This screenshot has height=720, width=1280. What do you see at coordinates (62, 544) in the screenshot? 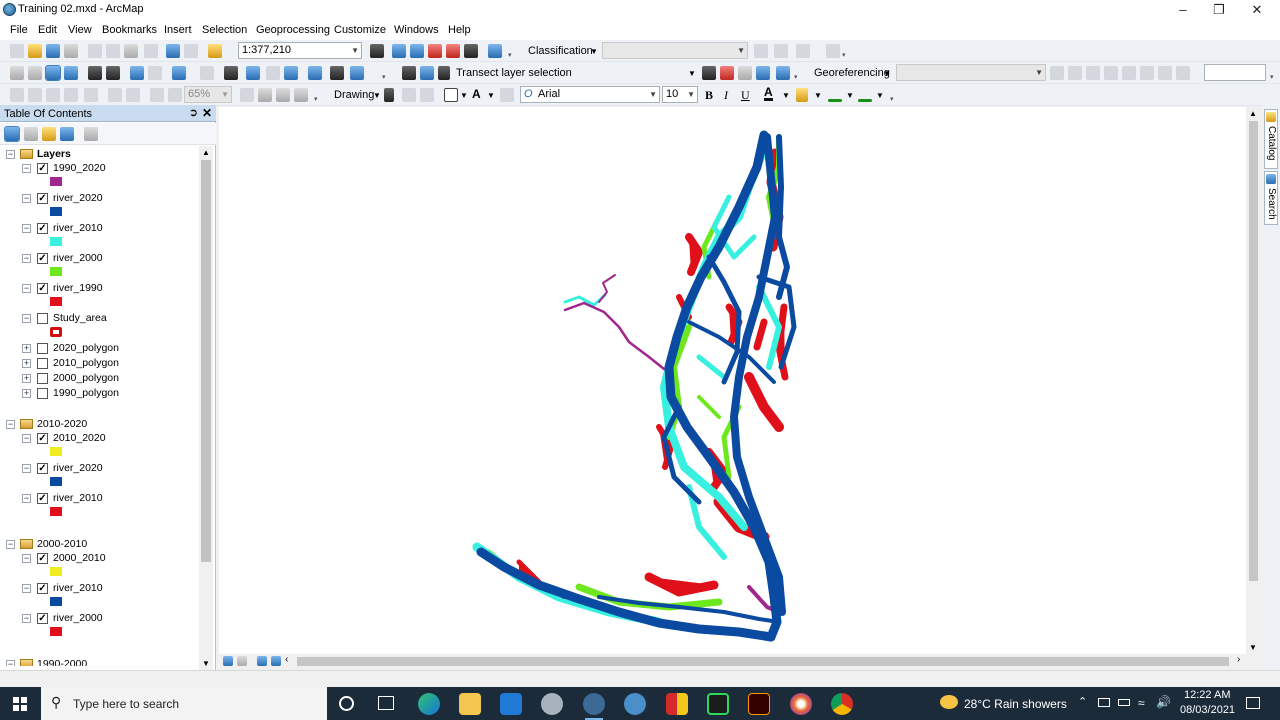
I see `toc-group-name: 2000-2010` at bounding box center [62, 544].